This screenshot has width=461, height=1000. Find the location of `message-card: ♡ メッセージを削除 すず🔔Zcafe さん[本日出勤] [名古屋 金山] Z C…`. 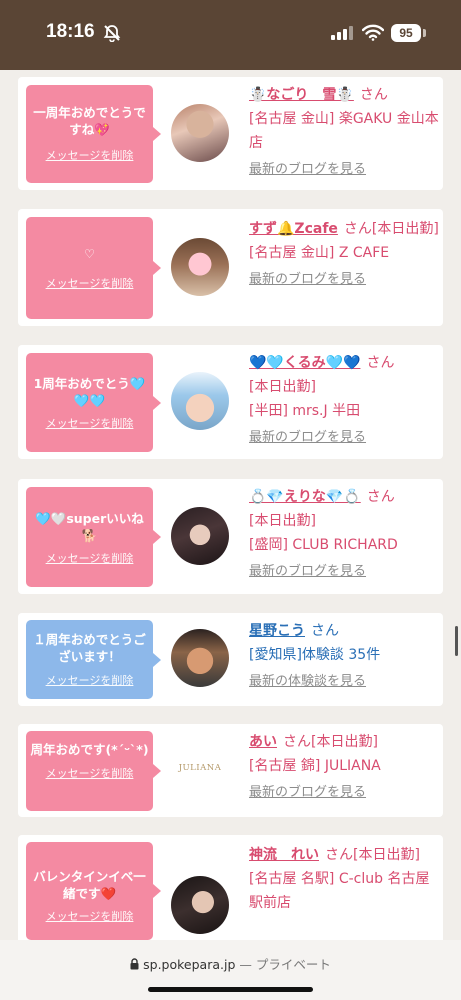

message-card: ♡ メッセージを削除 すず🔔Zcafe さん[本日出勤] [名古屋 金山] Z C… is located at coordinates (230, 267).